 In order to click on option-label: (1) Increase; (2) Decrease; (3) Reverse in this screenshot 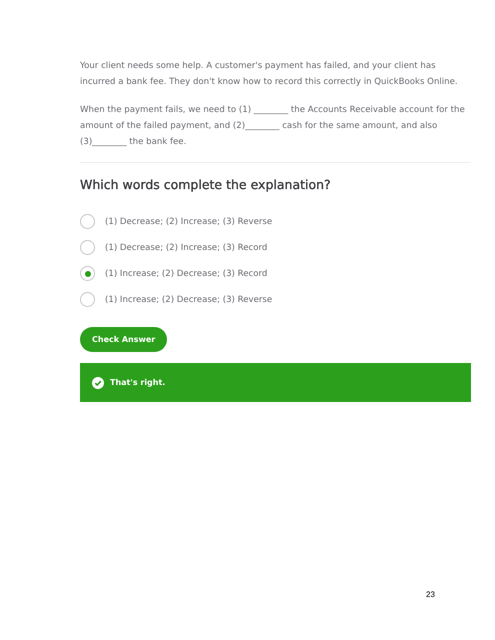, I will do `click(188, 299)`.